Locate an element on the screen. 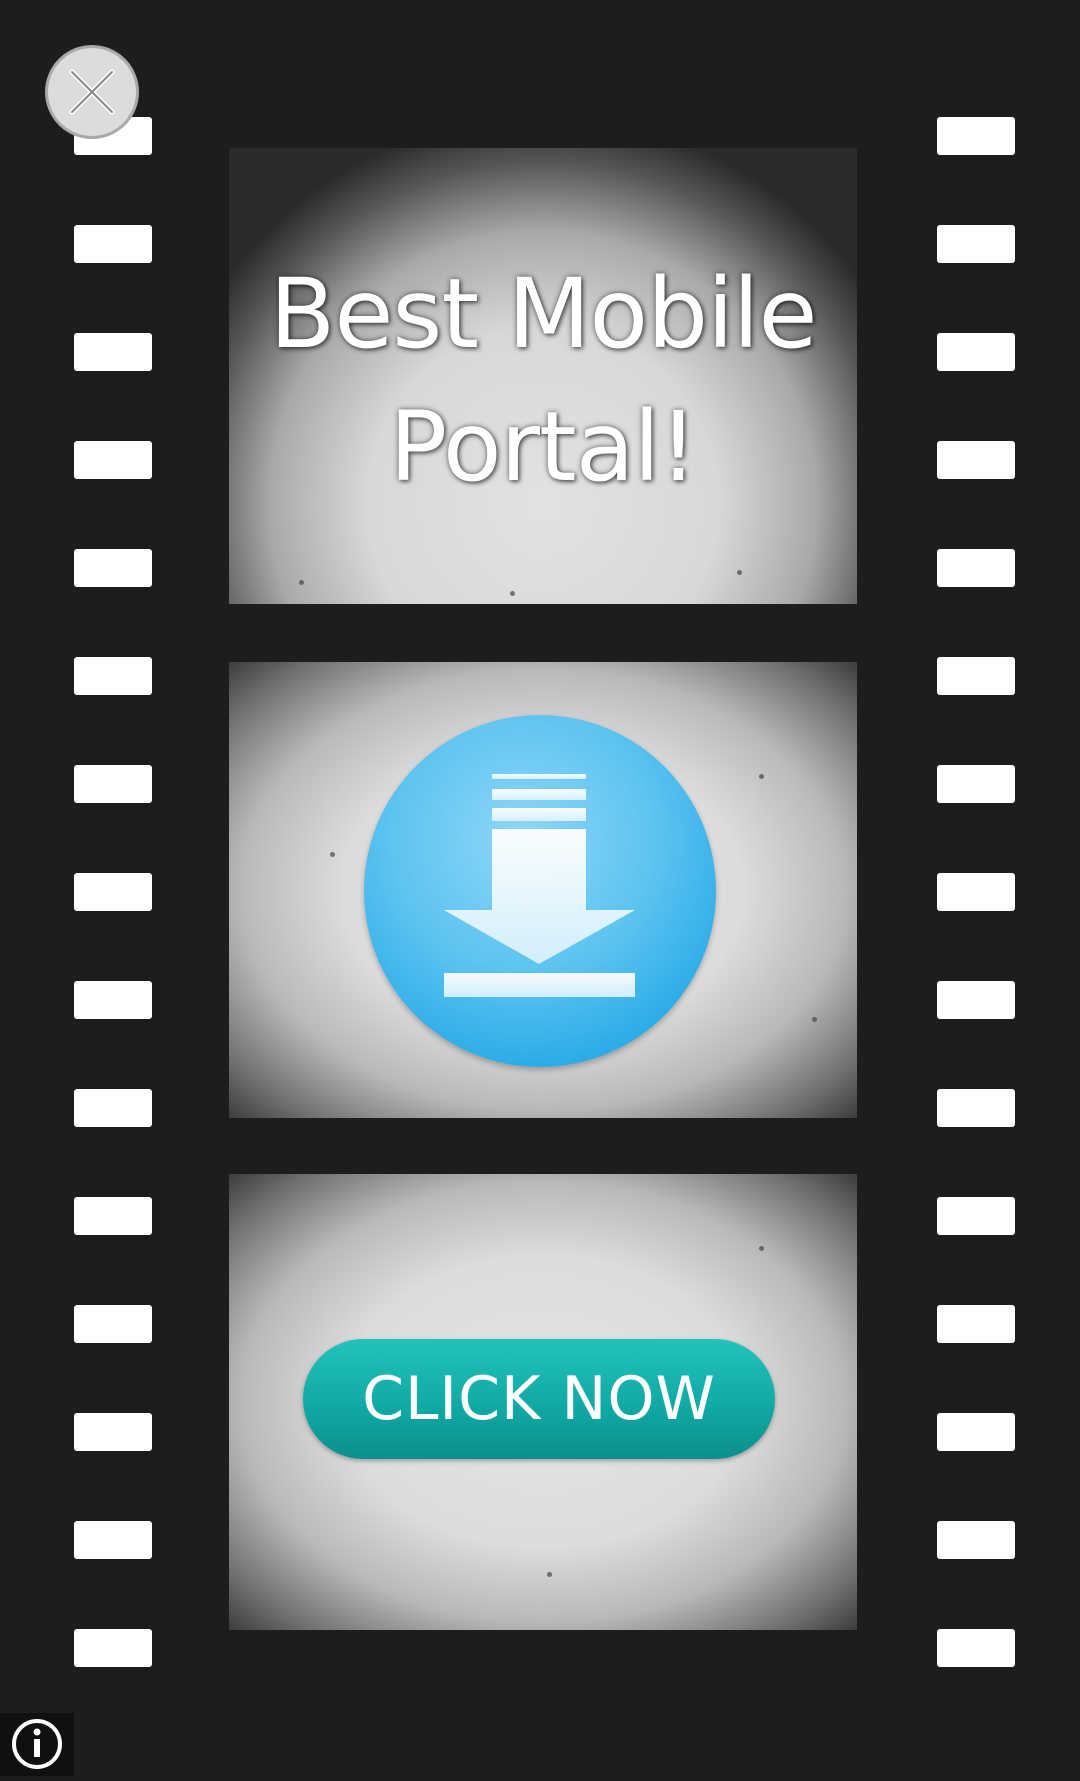 The height and width of the screenshot is (1781, 1080). close-icon is located at coordinates (92, 92).